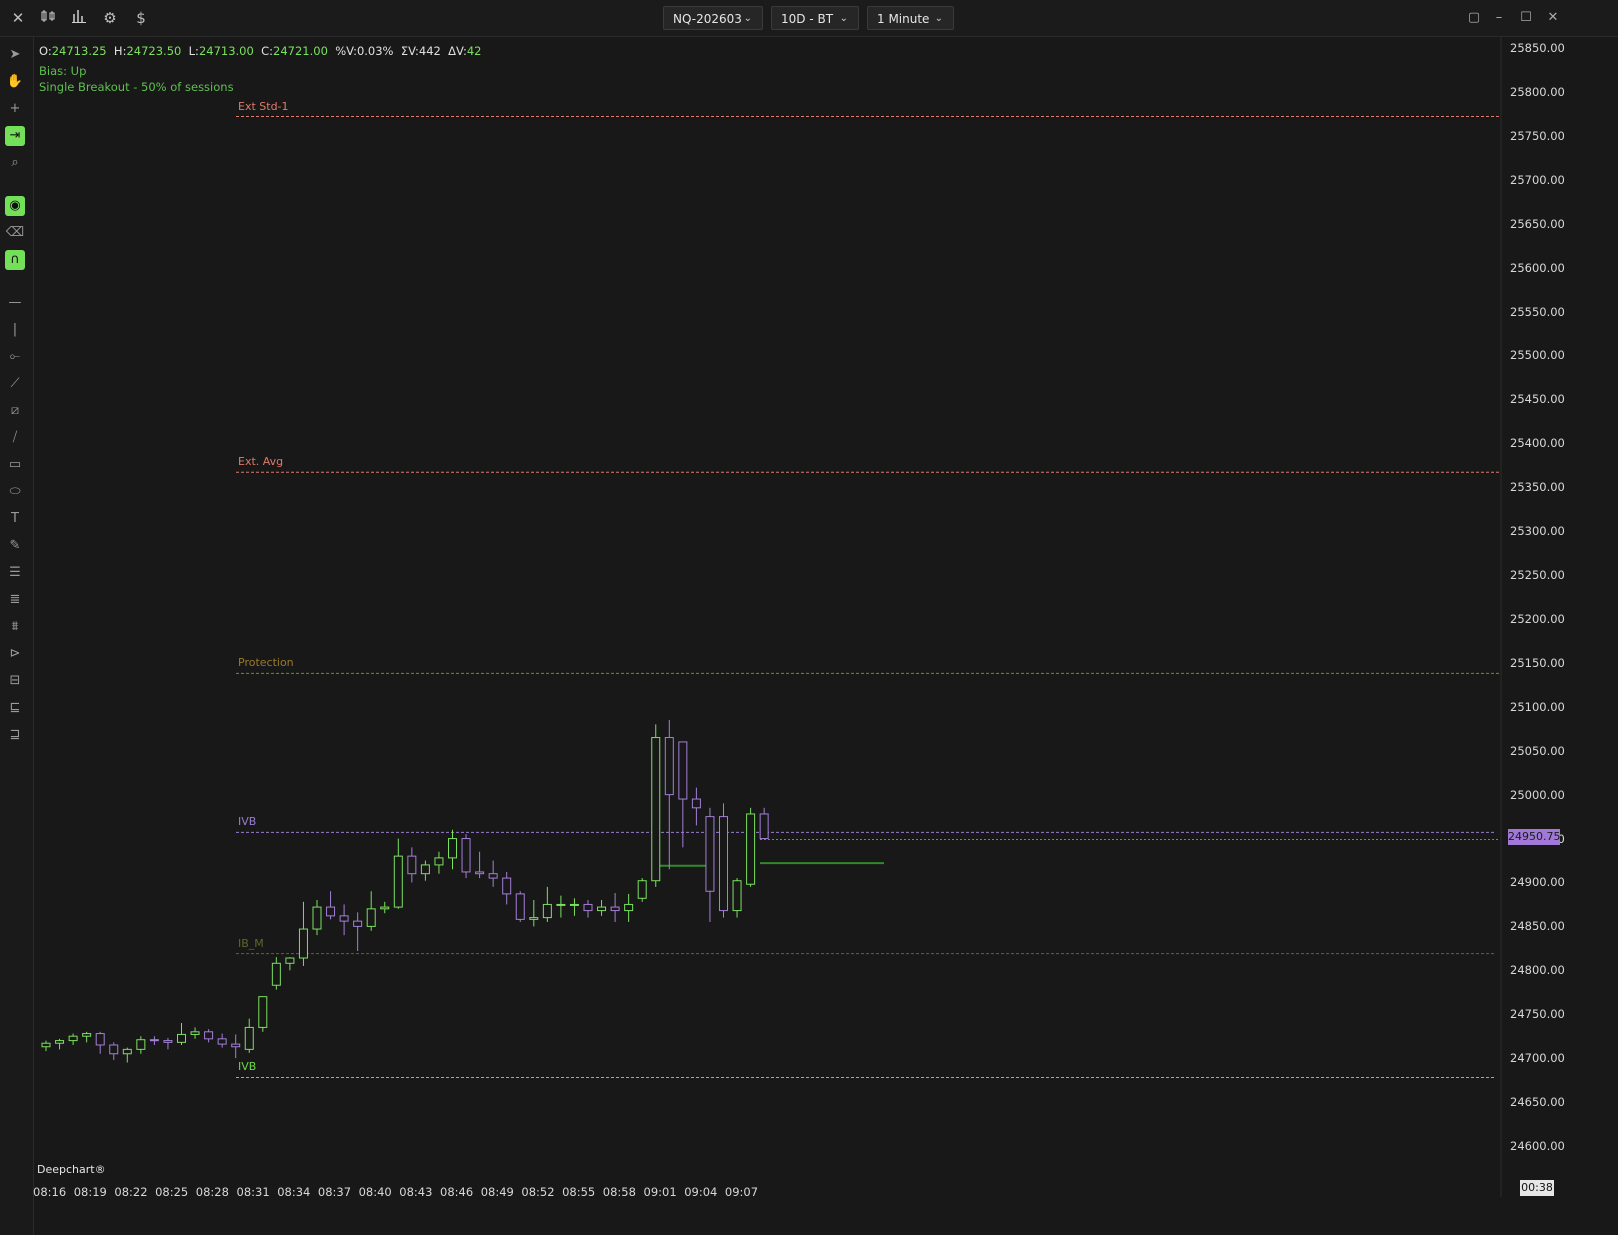 The image size is (1618, 1235). I want to click on time-axis-label: 09:01, so click(660, 1192).